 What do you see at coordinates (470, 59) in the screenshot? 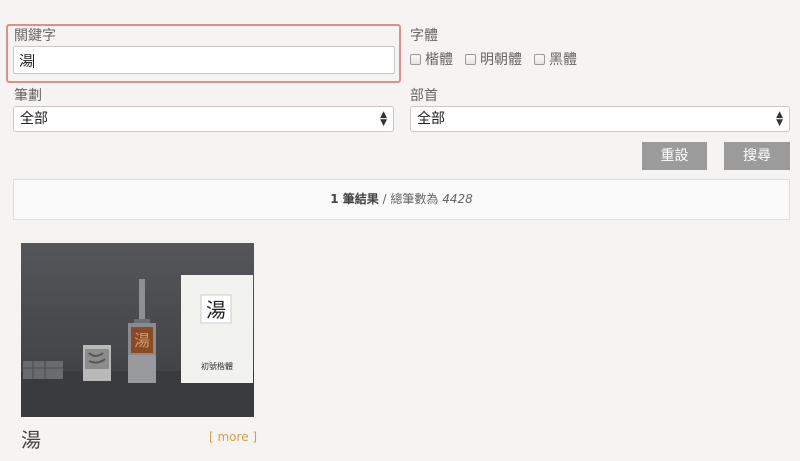
I see `checkbox-mincho` at bounding box center [470, 59].